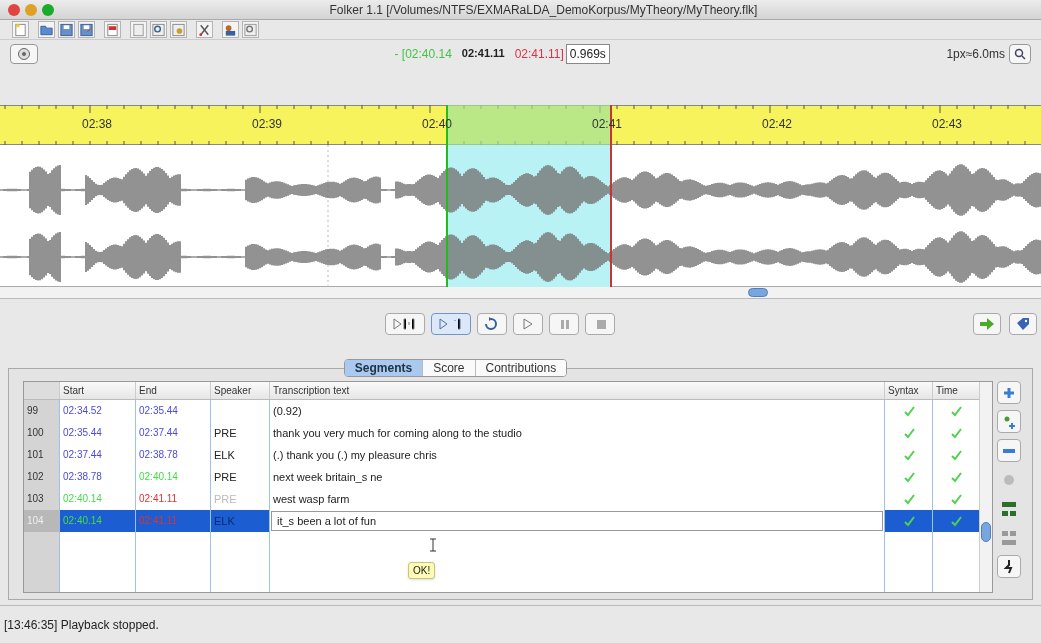  What do you see at coordinates (1009, 421) in the screenshot?
I see `add-person-button` at bounding box center [1009, 421].